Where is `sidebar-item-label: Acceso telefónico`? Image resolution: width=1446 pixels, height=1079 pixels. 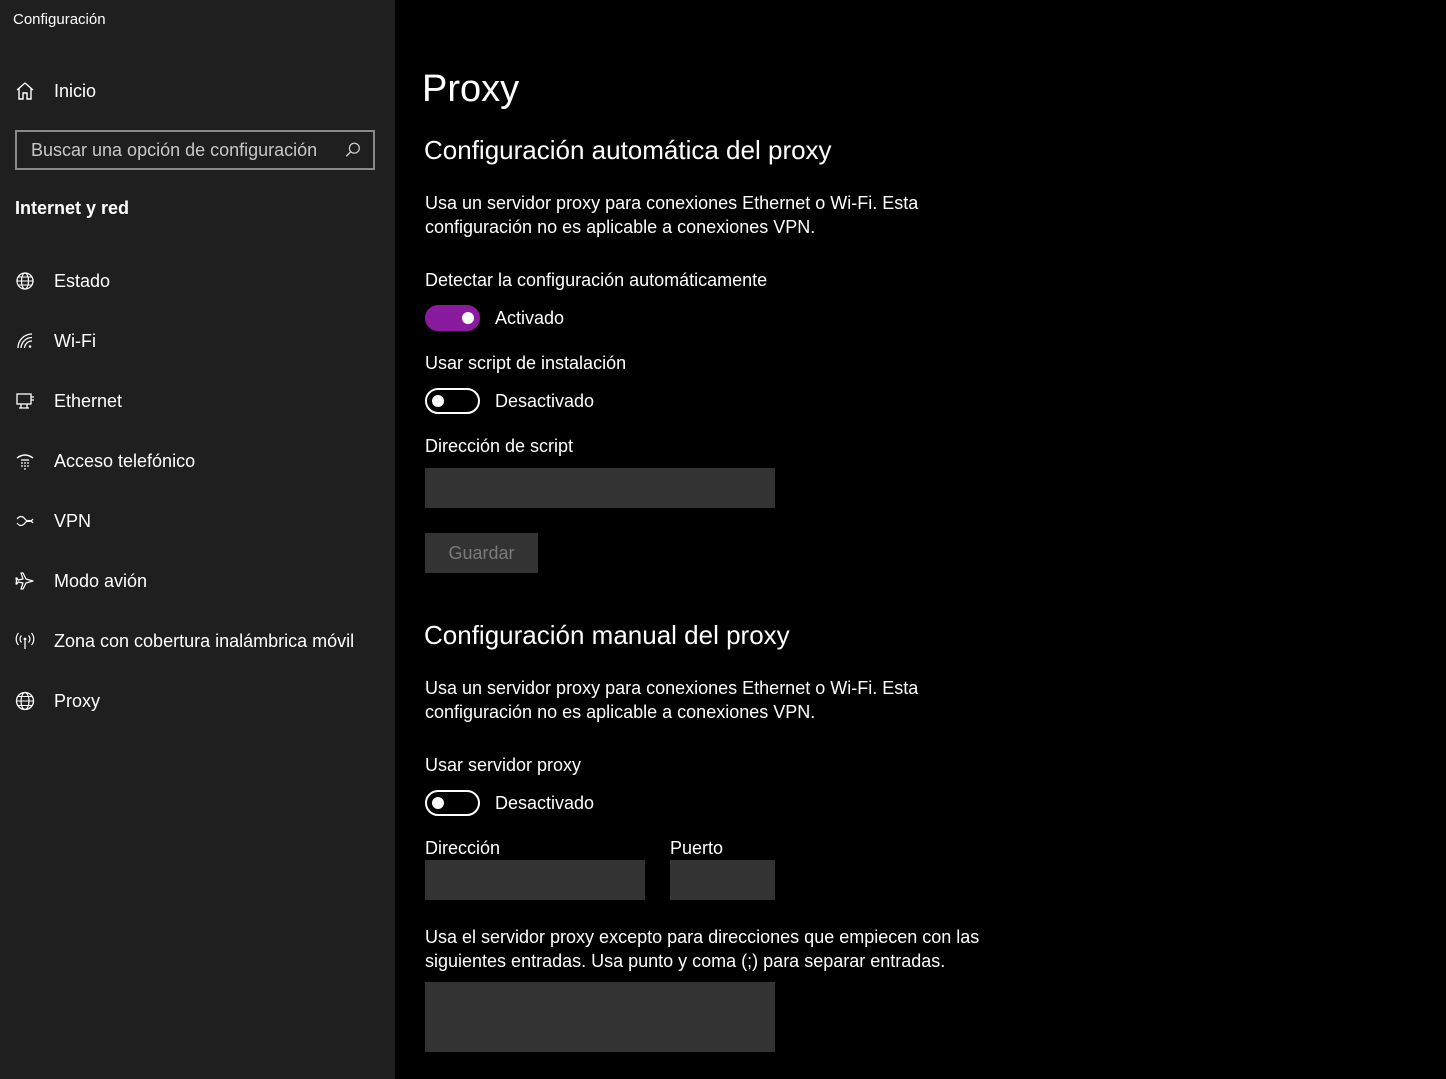 sidebar-item-label: Acceso telefónico is located at coordinates (125, 460).